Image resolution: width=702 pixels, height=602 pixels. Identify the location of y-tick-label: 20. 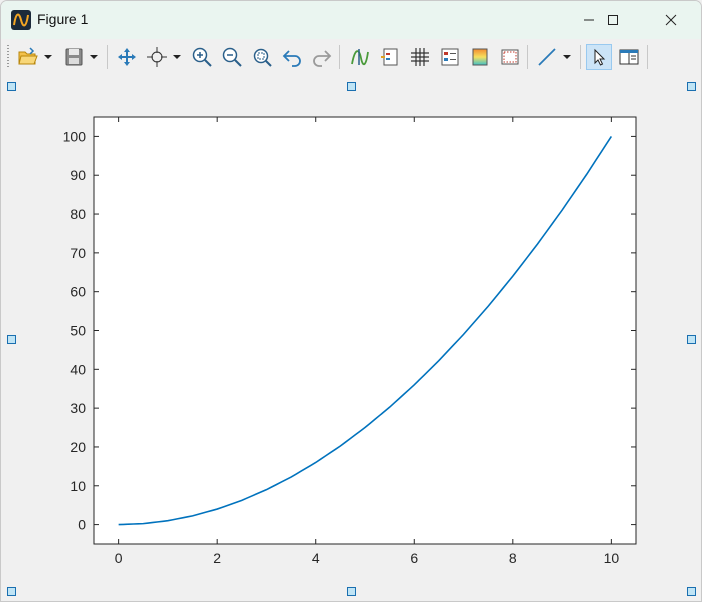
(78, 447).